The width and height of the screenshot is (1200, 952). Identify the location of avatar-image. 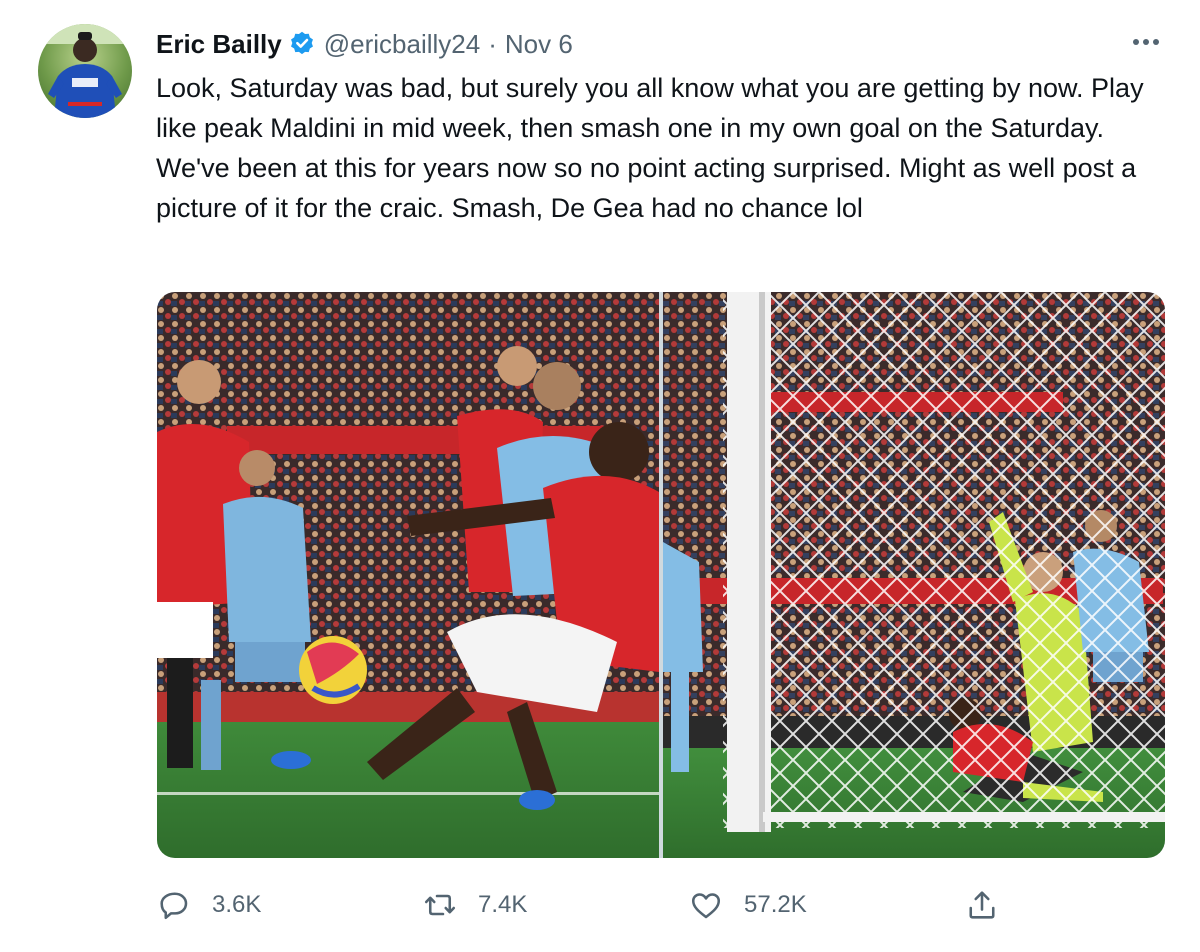
(85, 71).